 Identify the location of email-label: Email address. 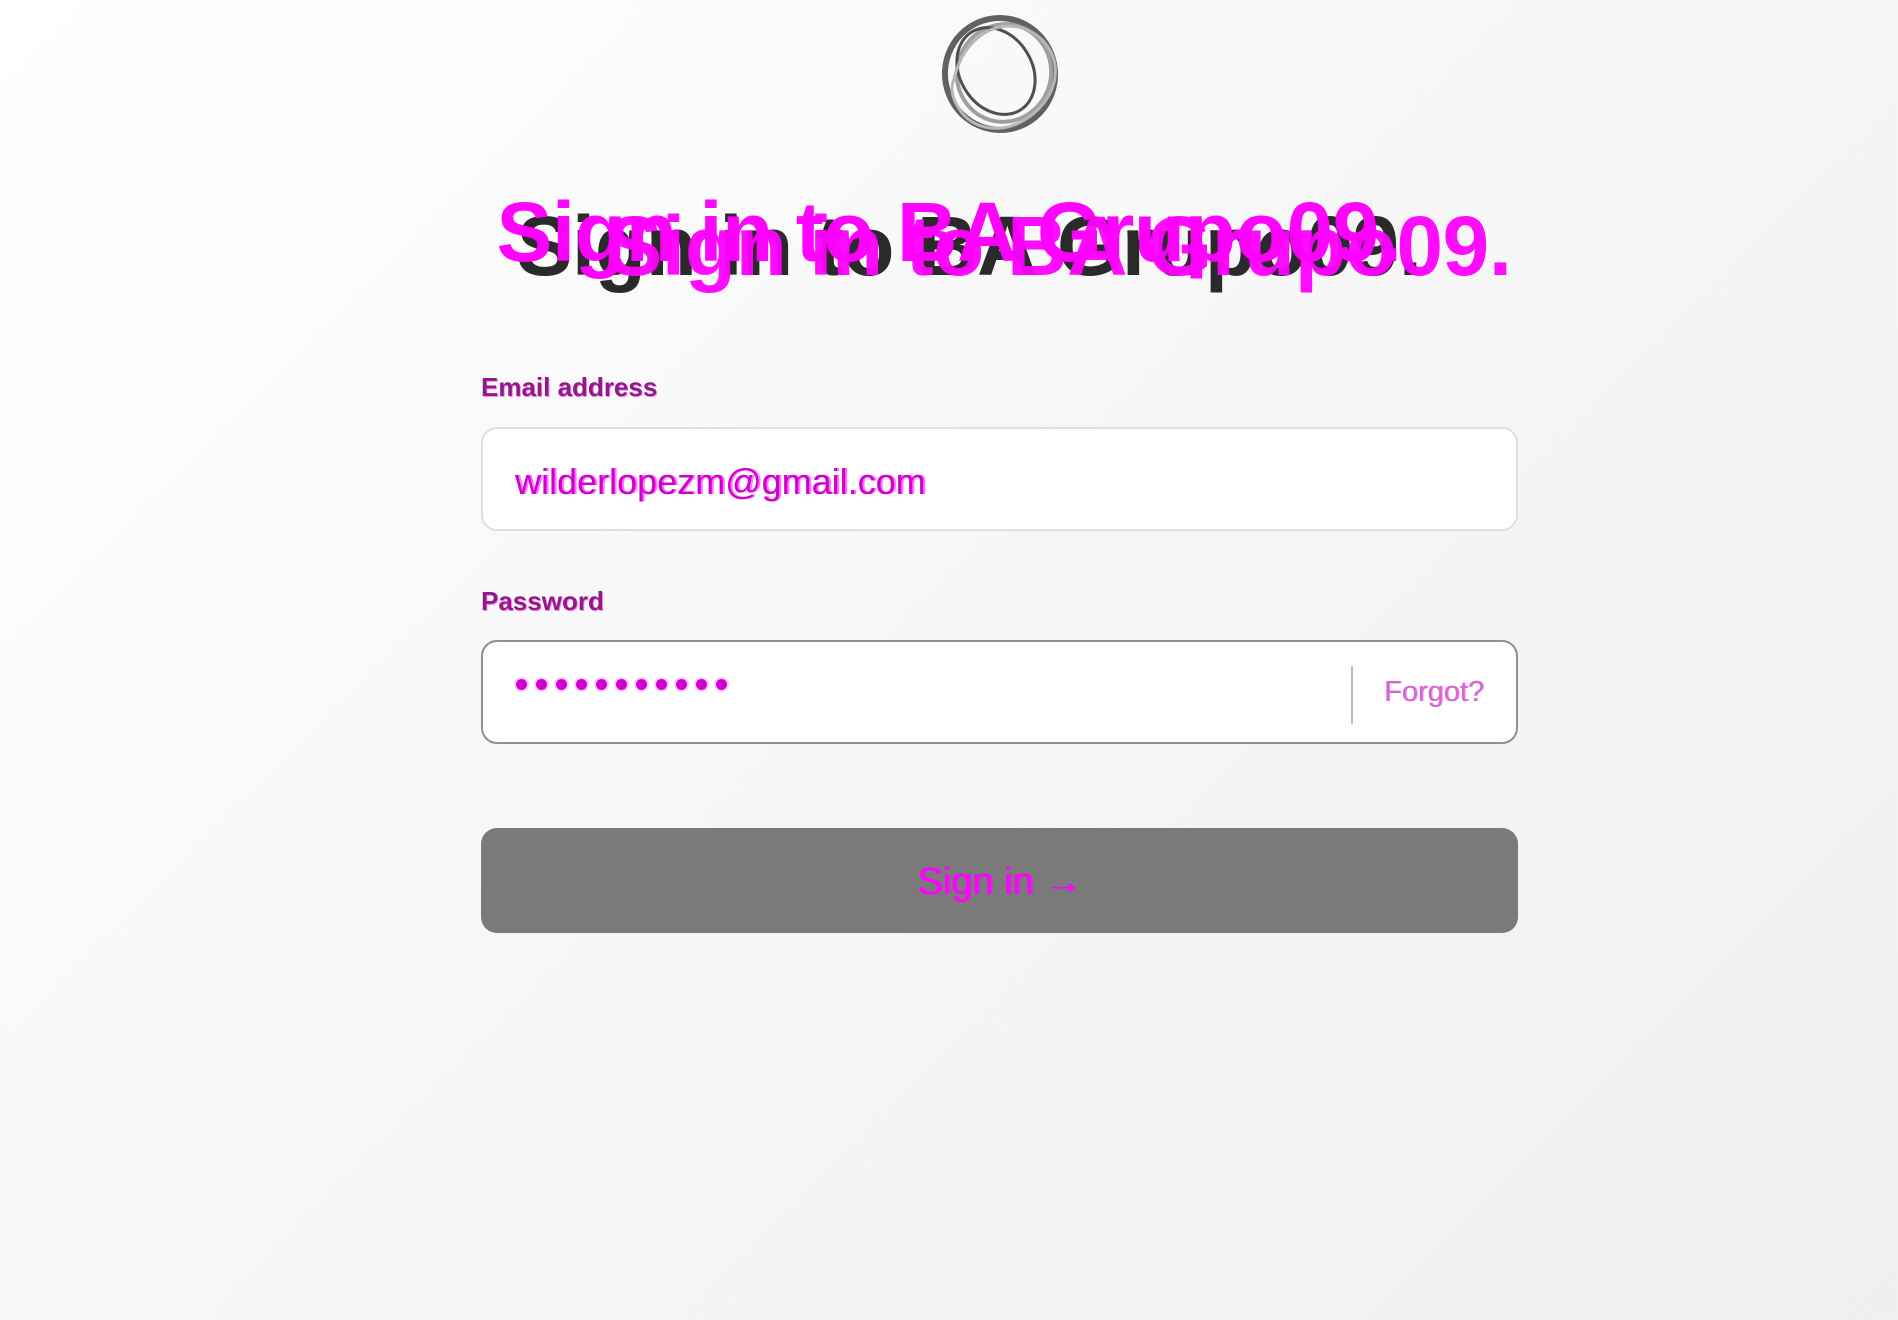
(569, 387).